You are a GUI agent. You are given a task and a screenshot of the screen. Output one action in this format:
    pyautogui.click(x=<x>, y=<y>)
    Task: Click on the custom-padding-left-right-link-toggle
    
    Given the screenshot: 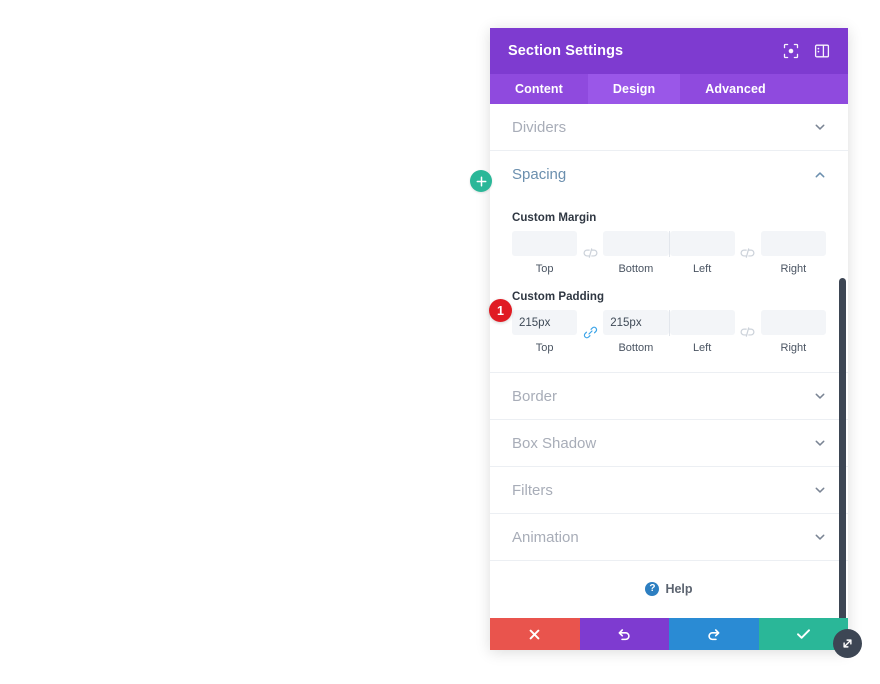 What is the action you would take?
    pyautogui.click(x=748, y=332)
    